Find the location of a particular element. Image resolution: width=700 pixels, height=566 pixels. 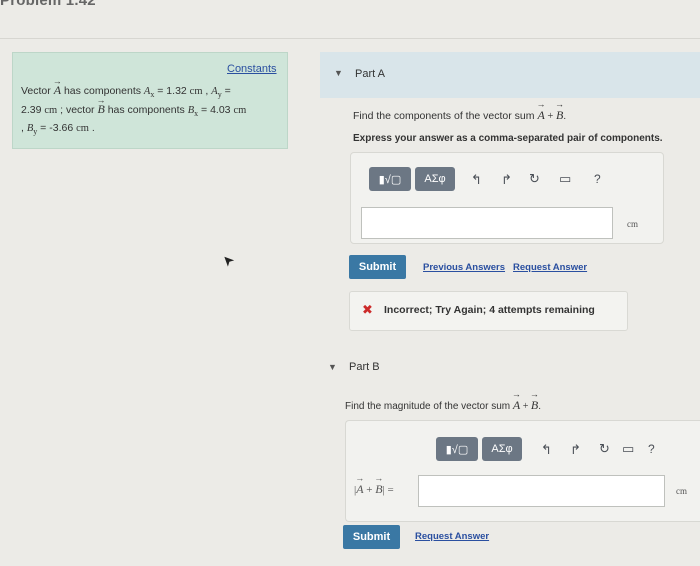

text: Find the magnitude of the vector sum is located at coordinates (429, 406).